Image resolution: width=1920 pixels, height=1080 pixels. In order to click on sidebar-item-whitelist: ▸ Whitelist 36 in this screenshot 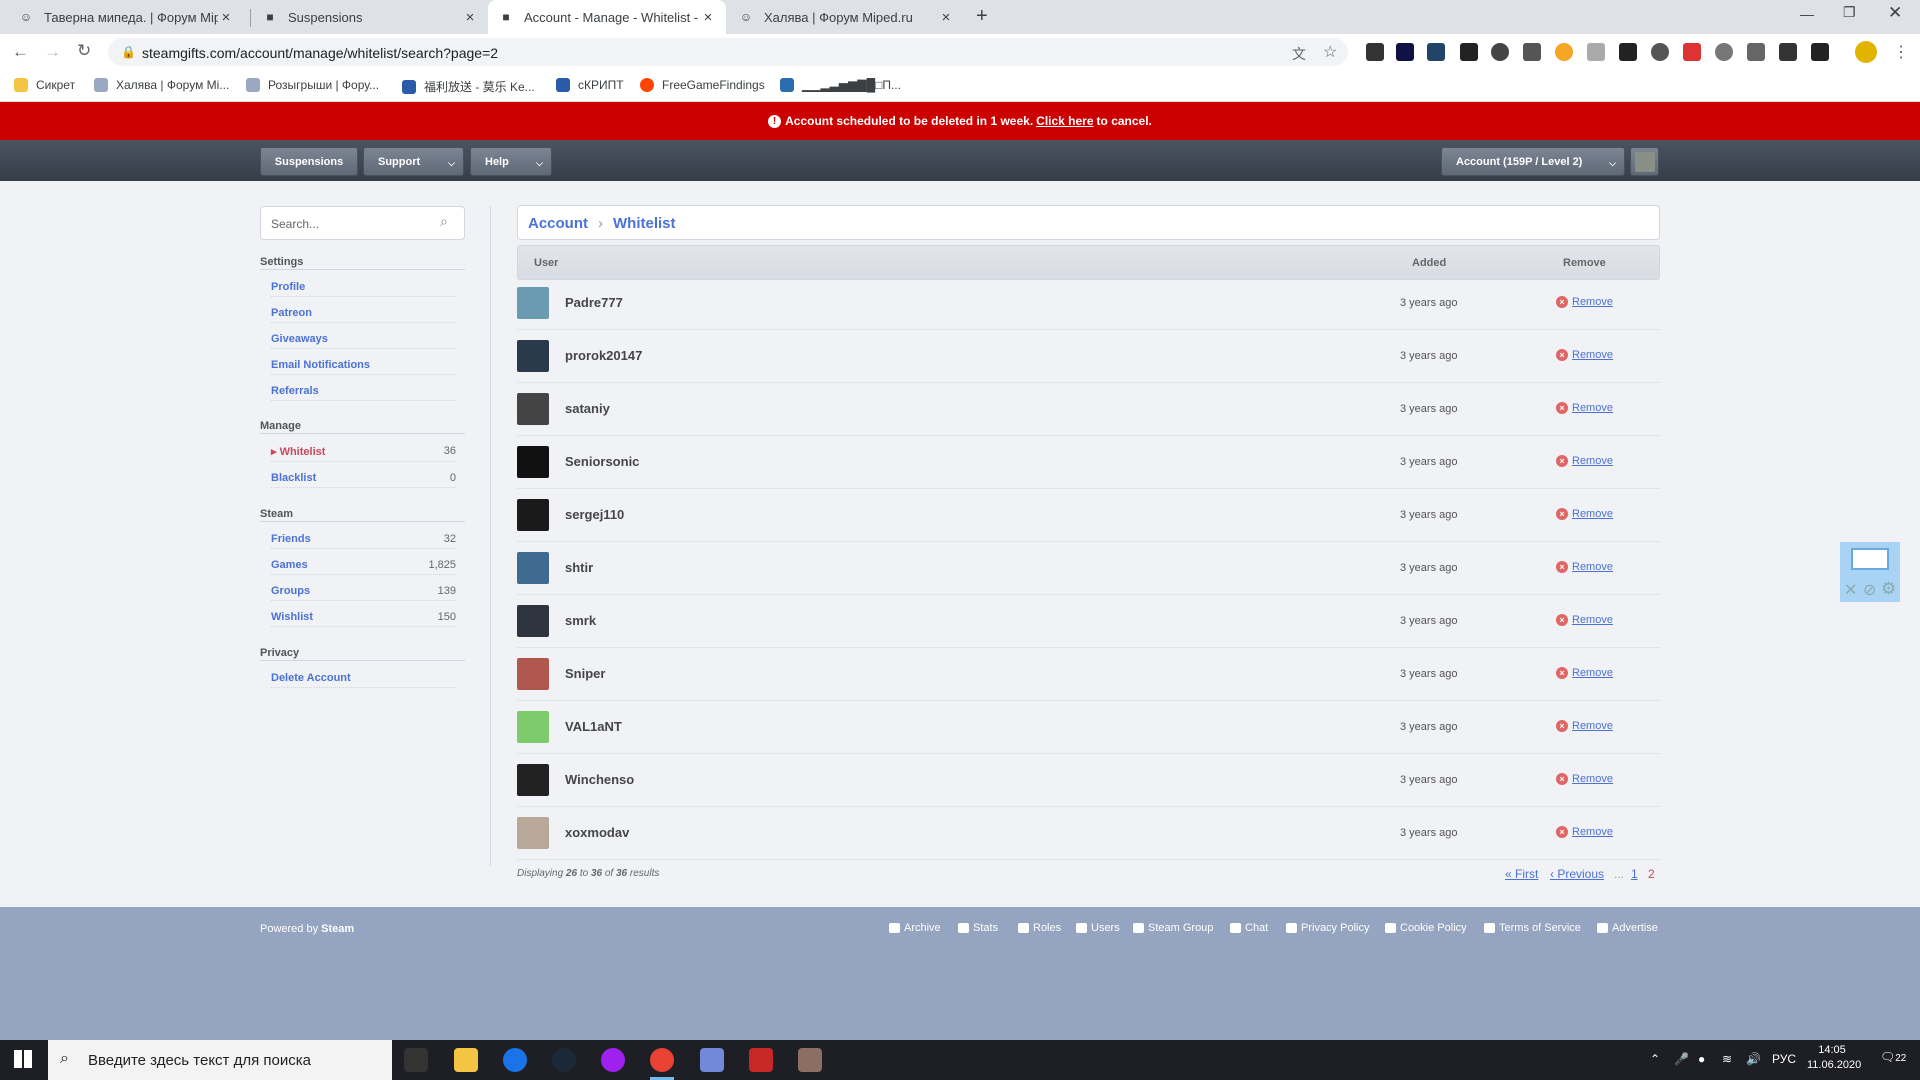, I will do `click(363, 453)`.